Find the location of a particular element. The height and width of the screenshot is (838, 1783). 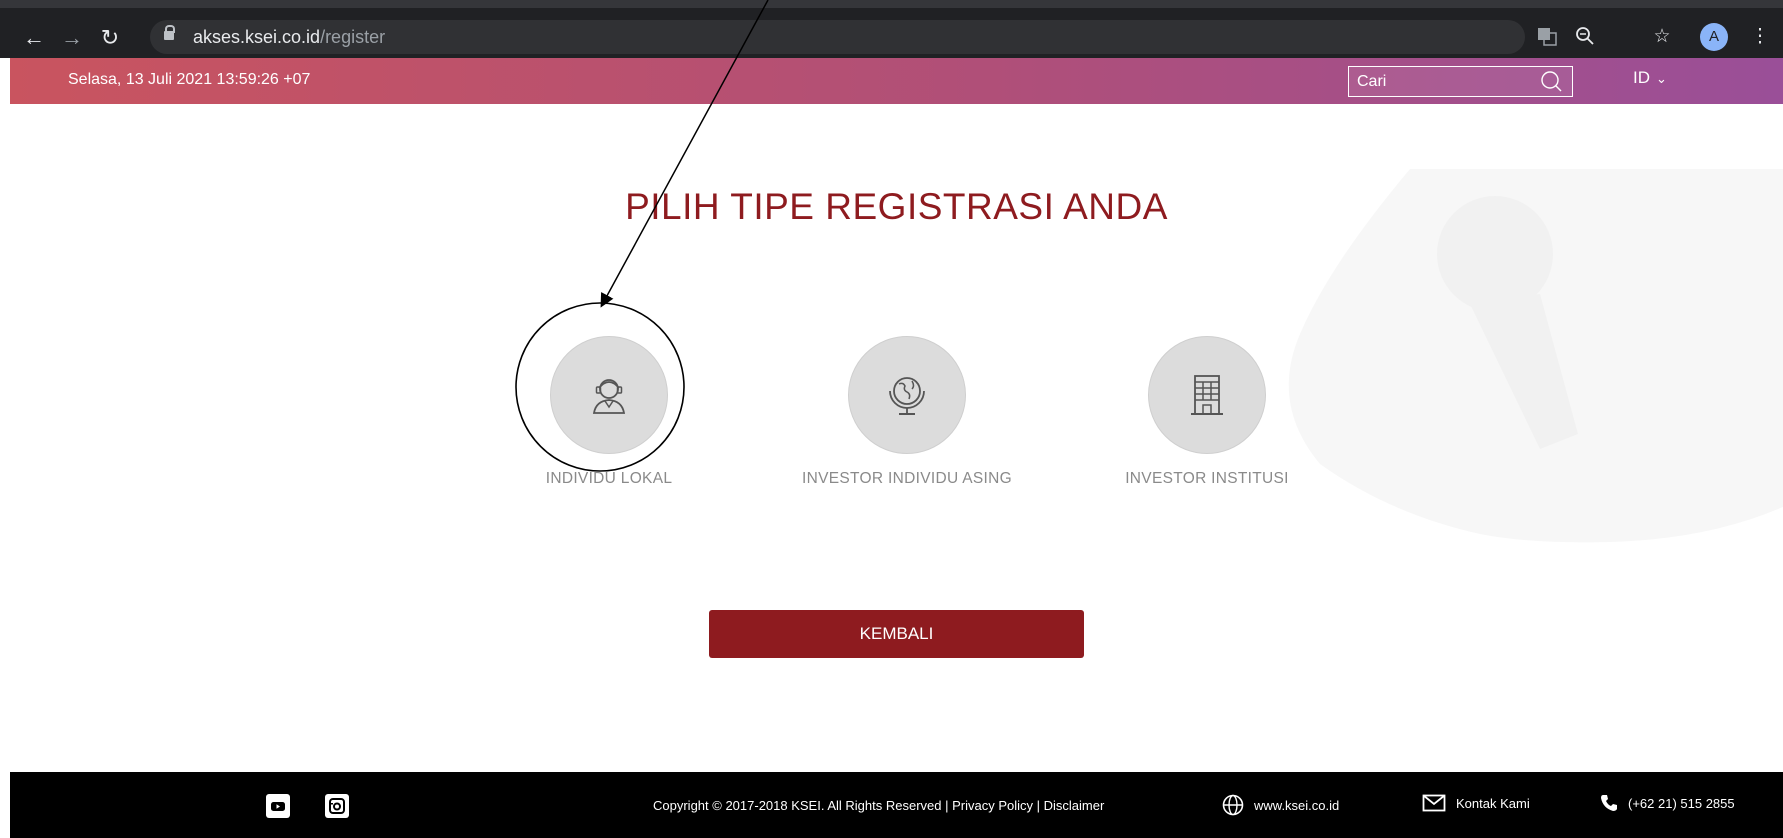

option-investor-institusi: INVESTOR INSTITUSI is located at coordinates (1207, 412).